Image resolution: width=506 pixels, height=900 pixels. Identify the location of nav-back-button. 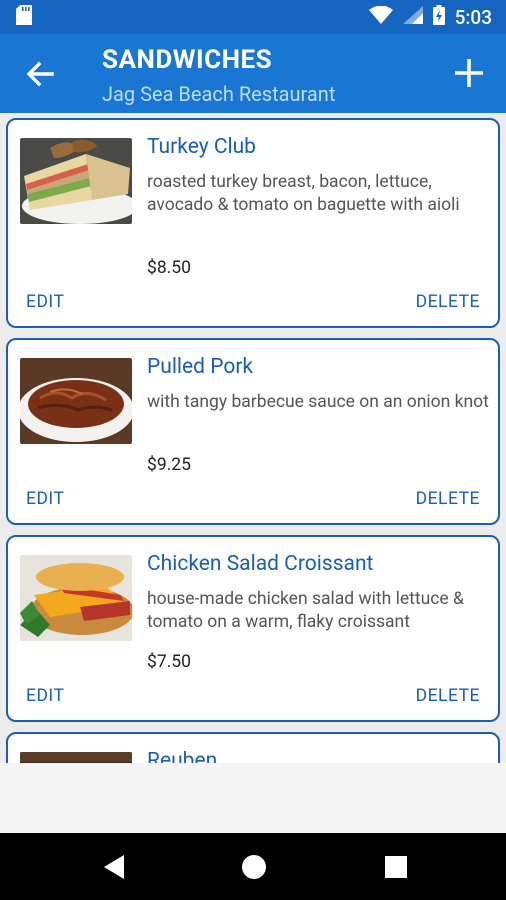
(114, 867).